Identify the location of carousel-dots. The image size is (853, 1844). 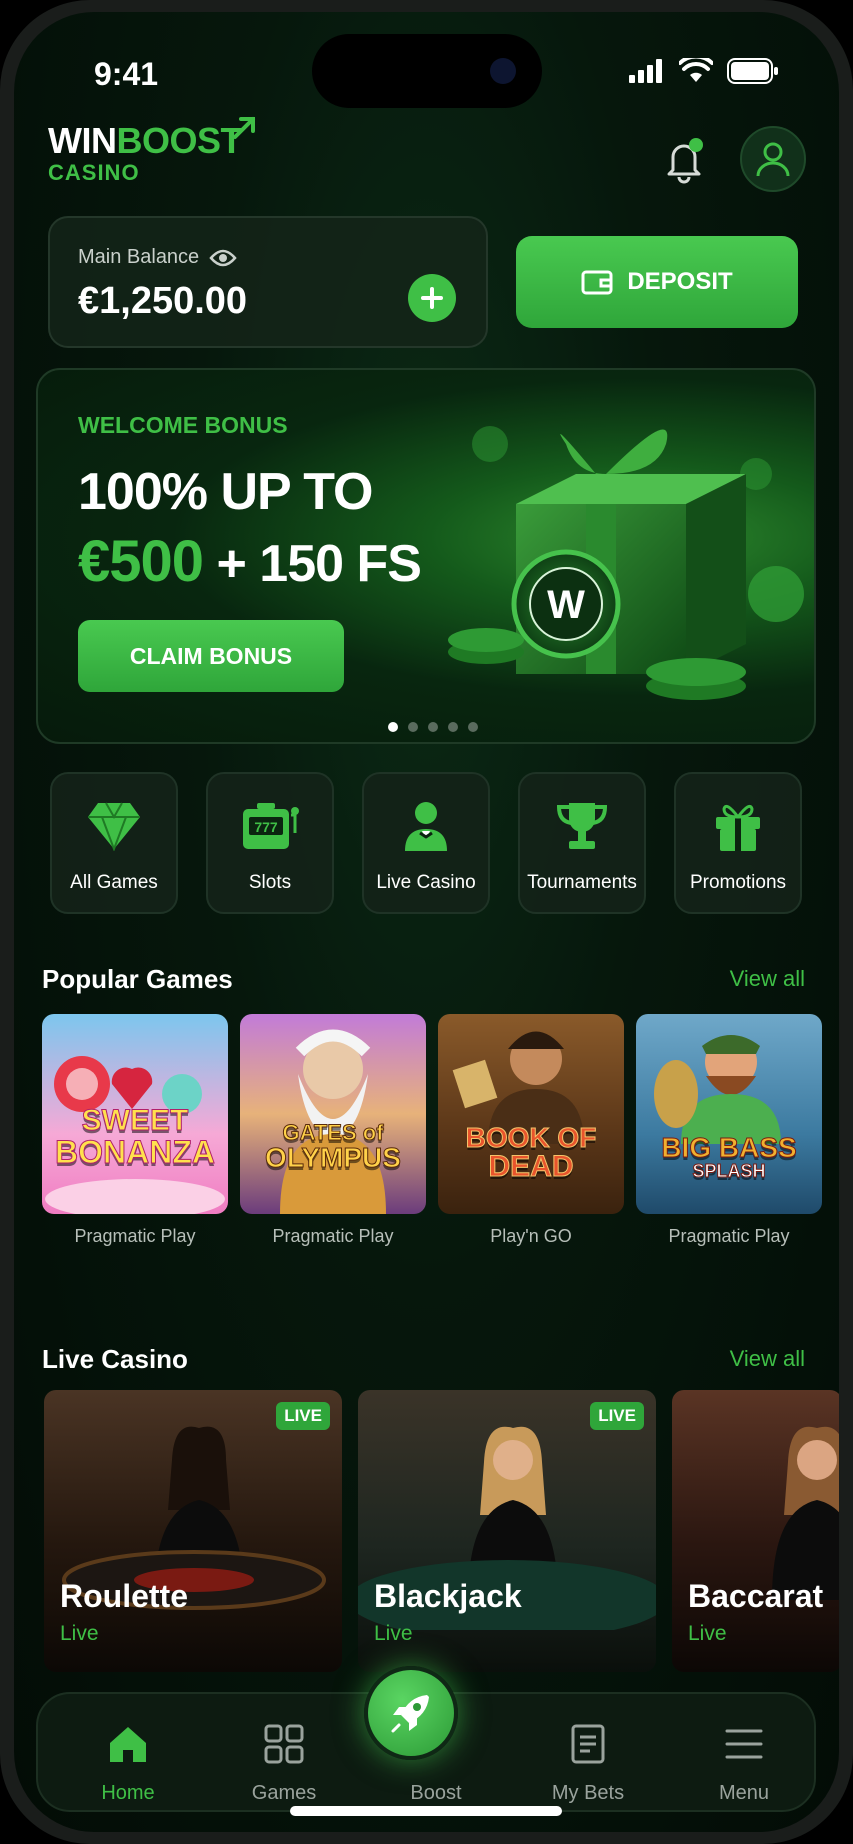
(433, 727).